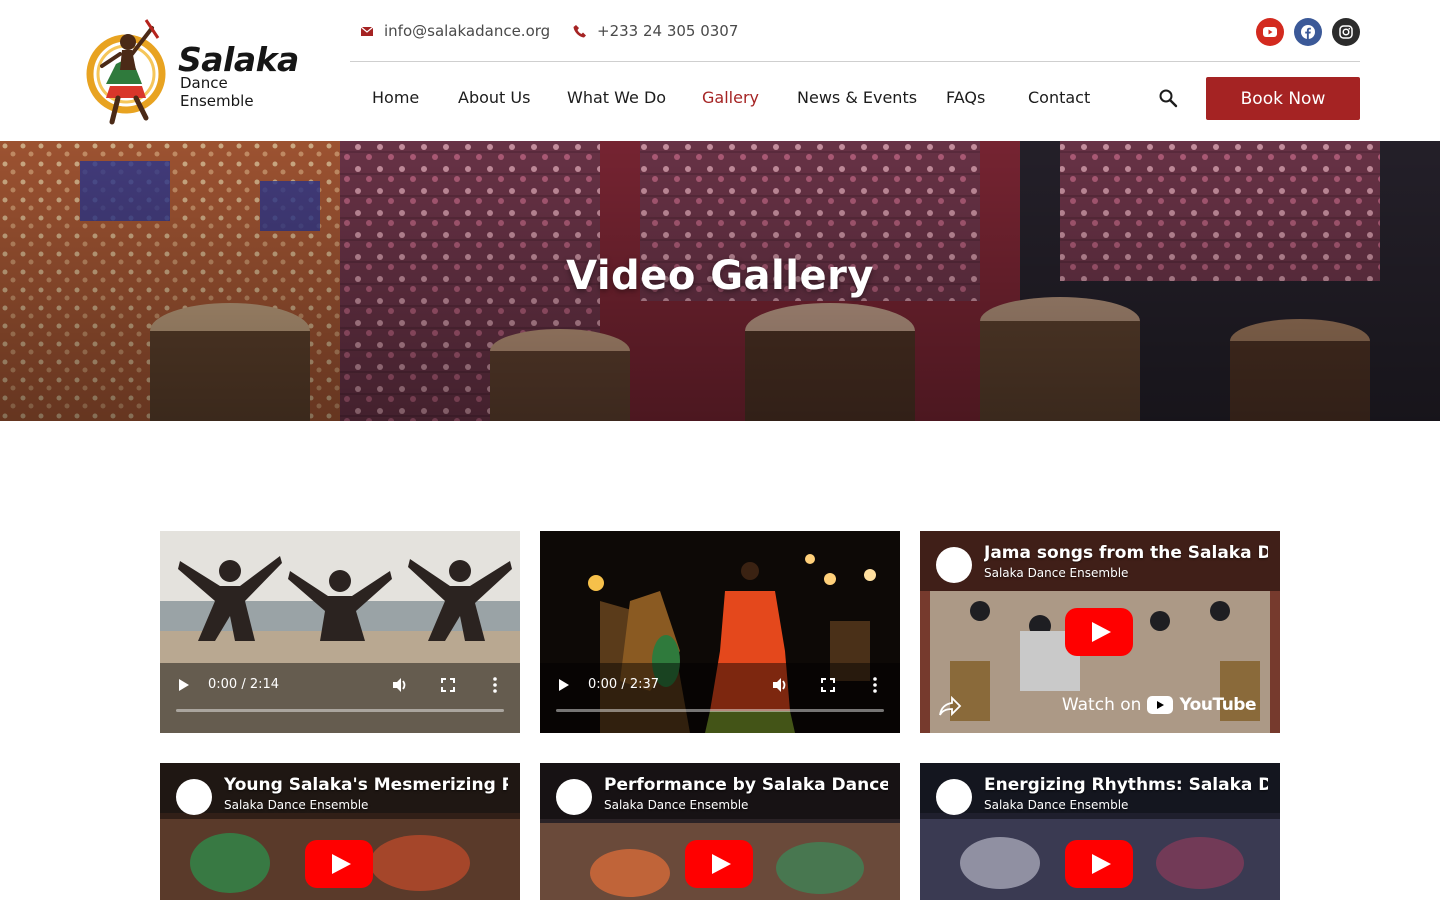 This screenshot has height=900, width=1440. What do you see at coordinates (965, 97) in the screenshot?
I see `nav-faqs: FAQs` at bounding box center [965, 97].